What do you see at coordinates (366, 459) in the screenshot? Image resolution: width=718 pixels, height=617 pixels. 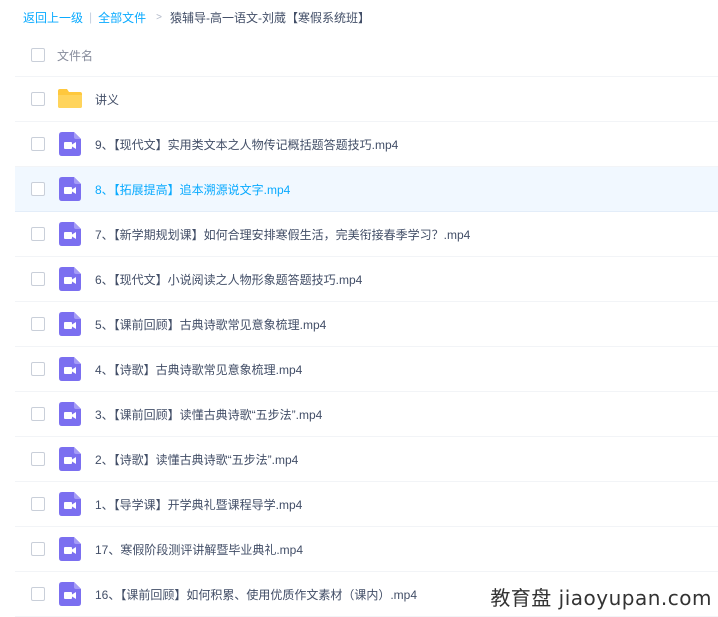 I see `file-row: 2、【诗歌】读懂古典诗歌“五步法”.mp4` at bounding box center [366, 459].